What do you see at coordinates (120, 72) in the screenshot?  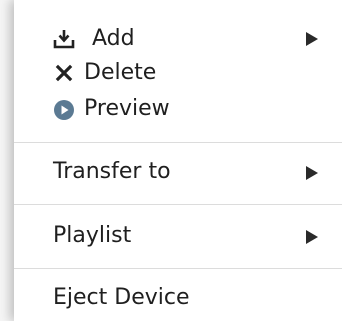 I see `menu-item-delete-label: Delete` at bounding box center [120, 72].